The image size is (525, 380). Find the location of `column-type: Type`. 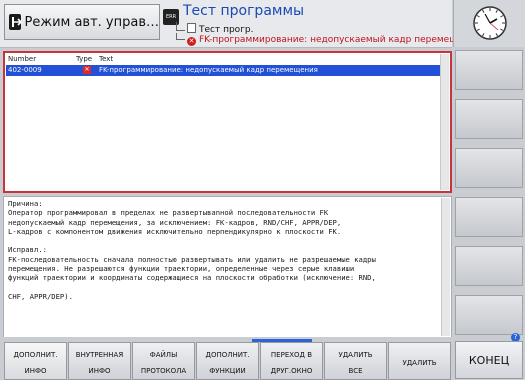

column-type: Type is located at coordinates (84, 59).